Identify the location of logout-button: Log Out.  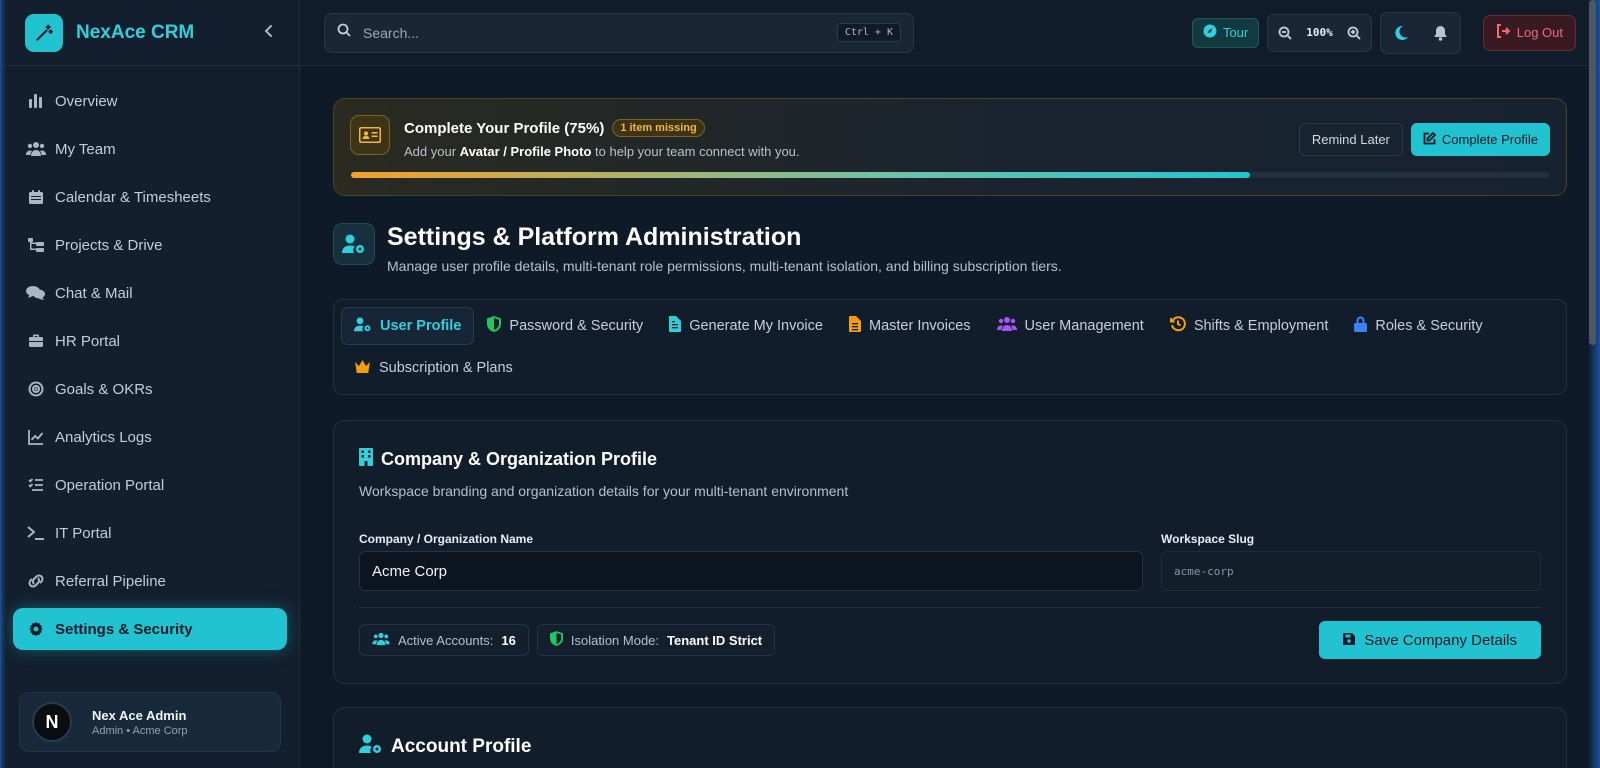
(1529, 32).